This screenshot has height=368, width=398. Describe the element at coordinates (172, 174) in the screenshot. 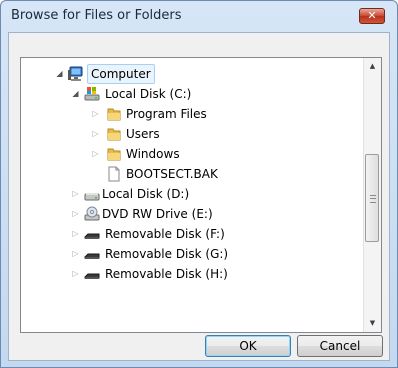

I see `tree-item-label: BOOTSECT.BAK` at that location.